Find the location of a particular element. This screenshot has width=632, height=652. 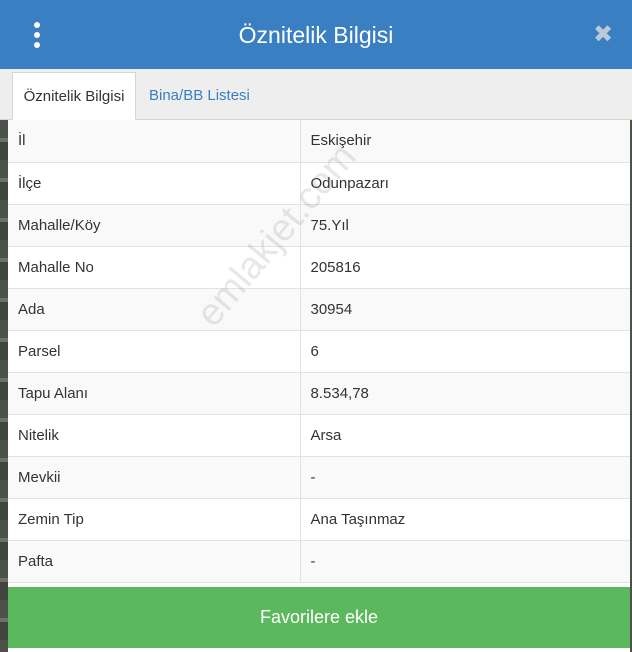

row-value: 6 is located at coordinates (464, 351).